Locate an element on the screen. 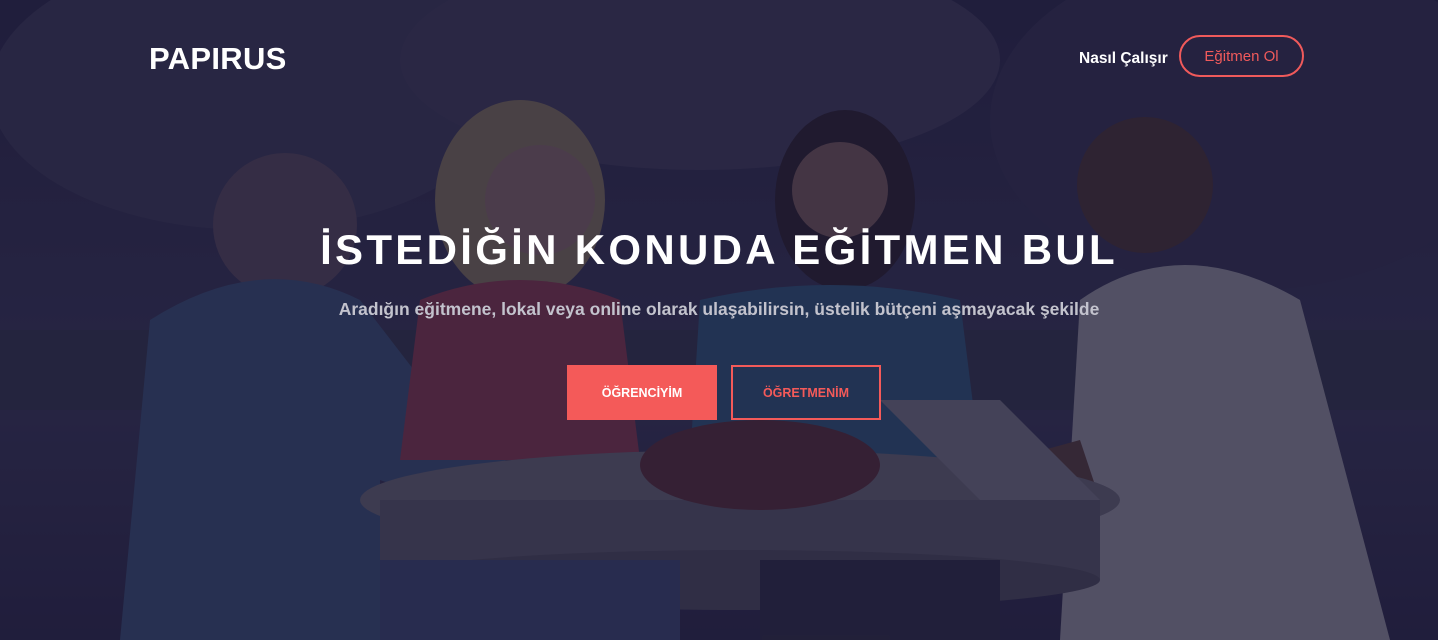  become-instructor-button: Eğitmen Ol is located at coordinates (1241, 56).